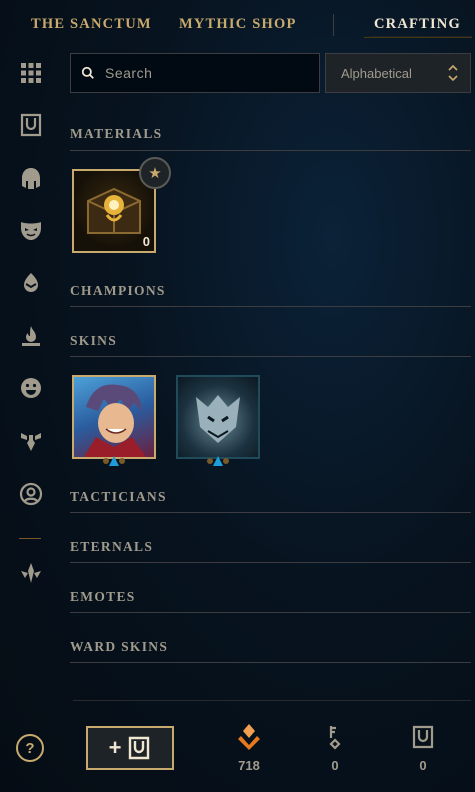 The image size is (475, 792). Describe the element at coordinates (118, 496) in the screenshot. I see `section-title-tacticians: TACTICIANS` at that location.